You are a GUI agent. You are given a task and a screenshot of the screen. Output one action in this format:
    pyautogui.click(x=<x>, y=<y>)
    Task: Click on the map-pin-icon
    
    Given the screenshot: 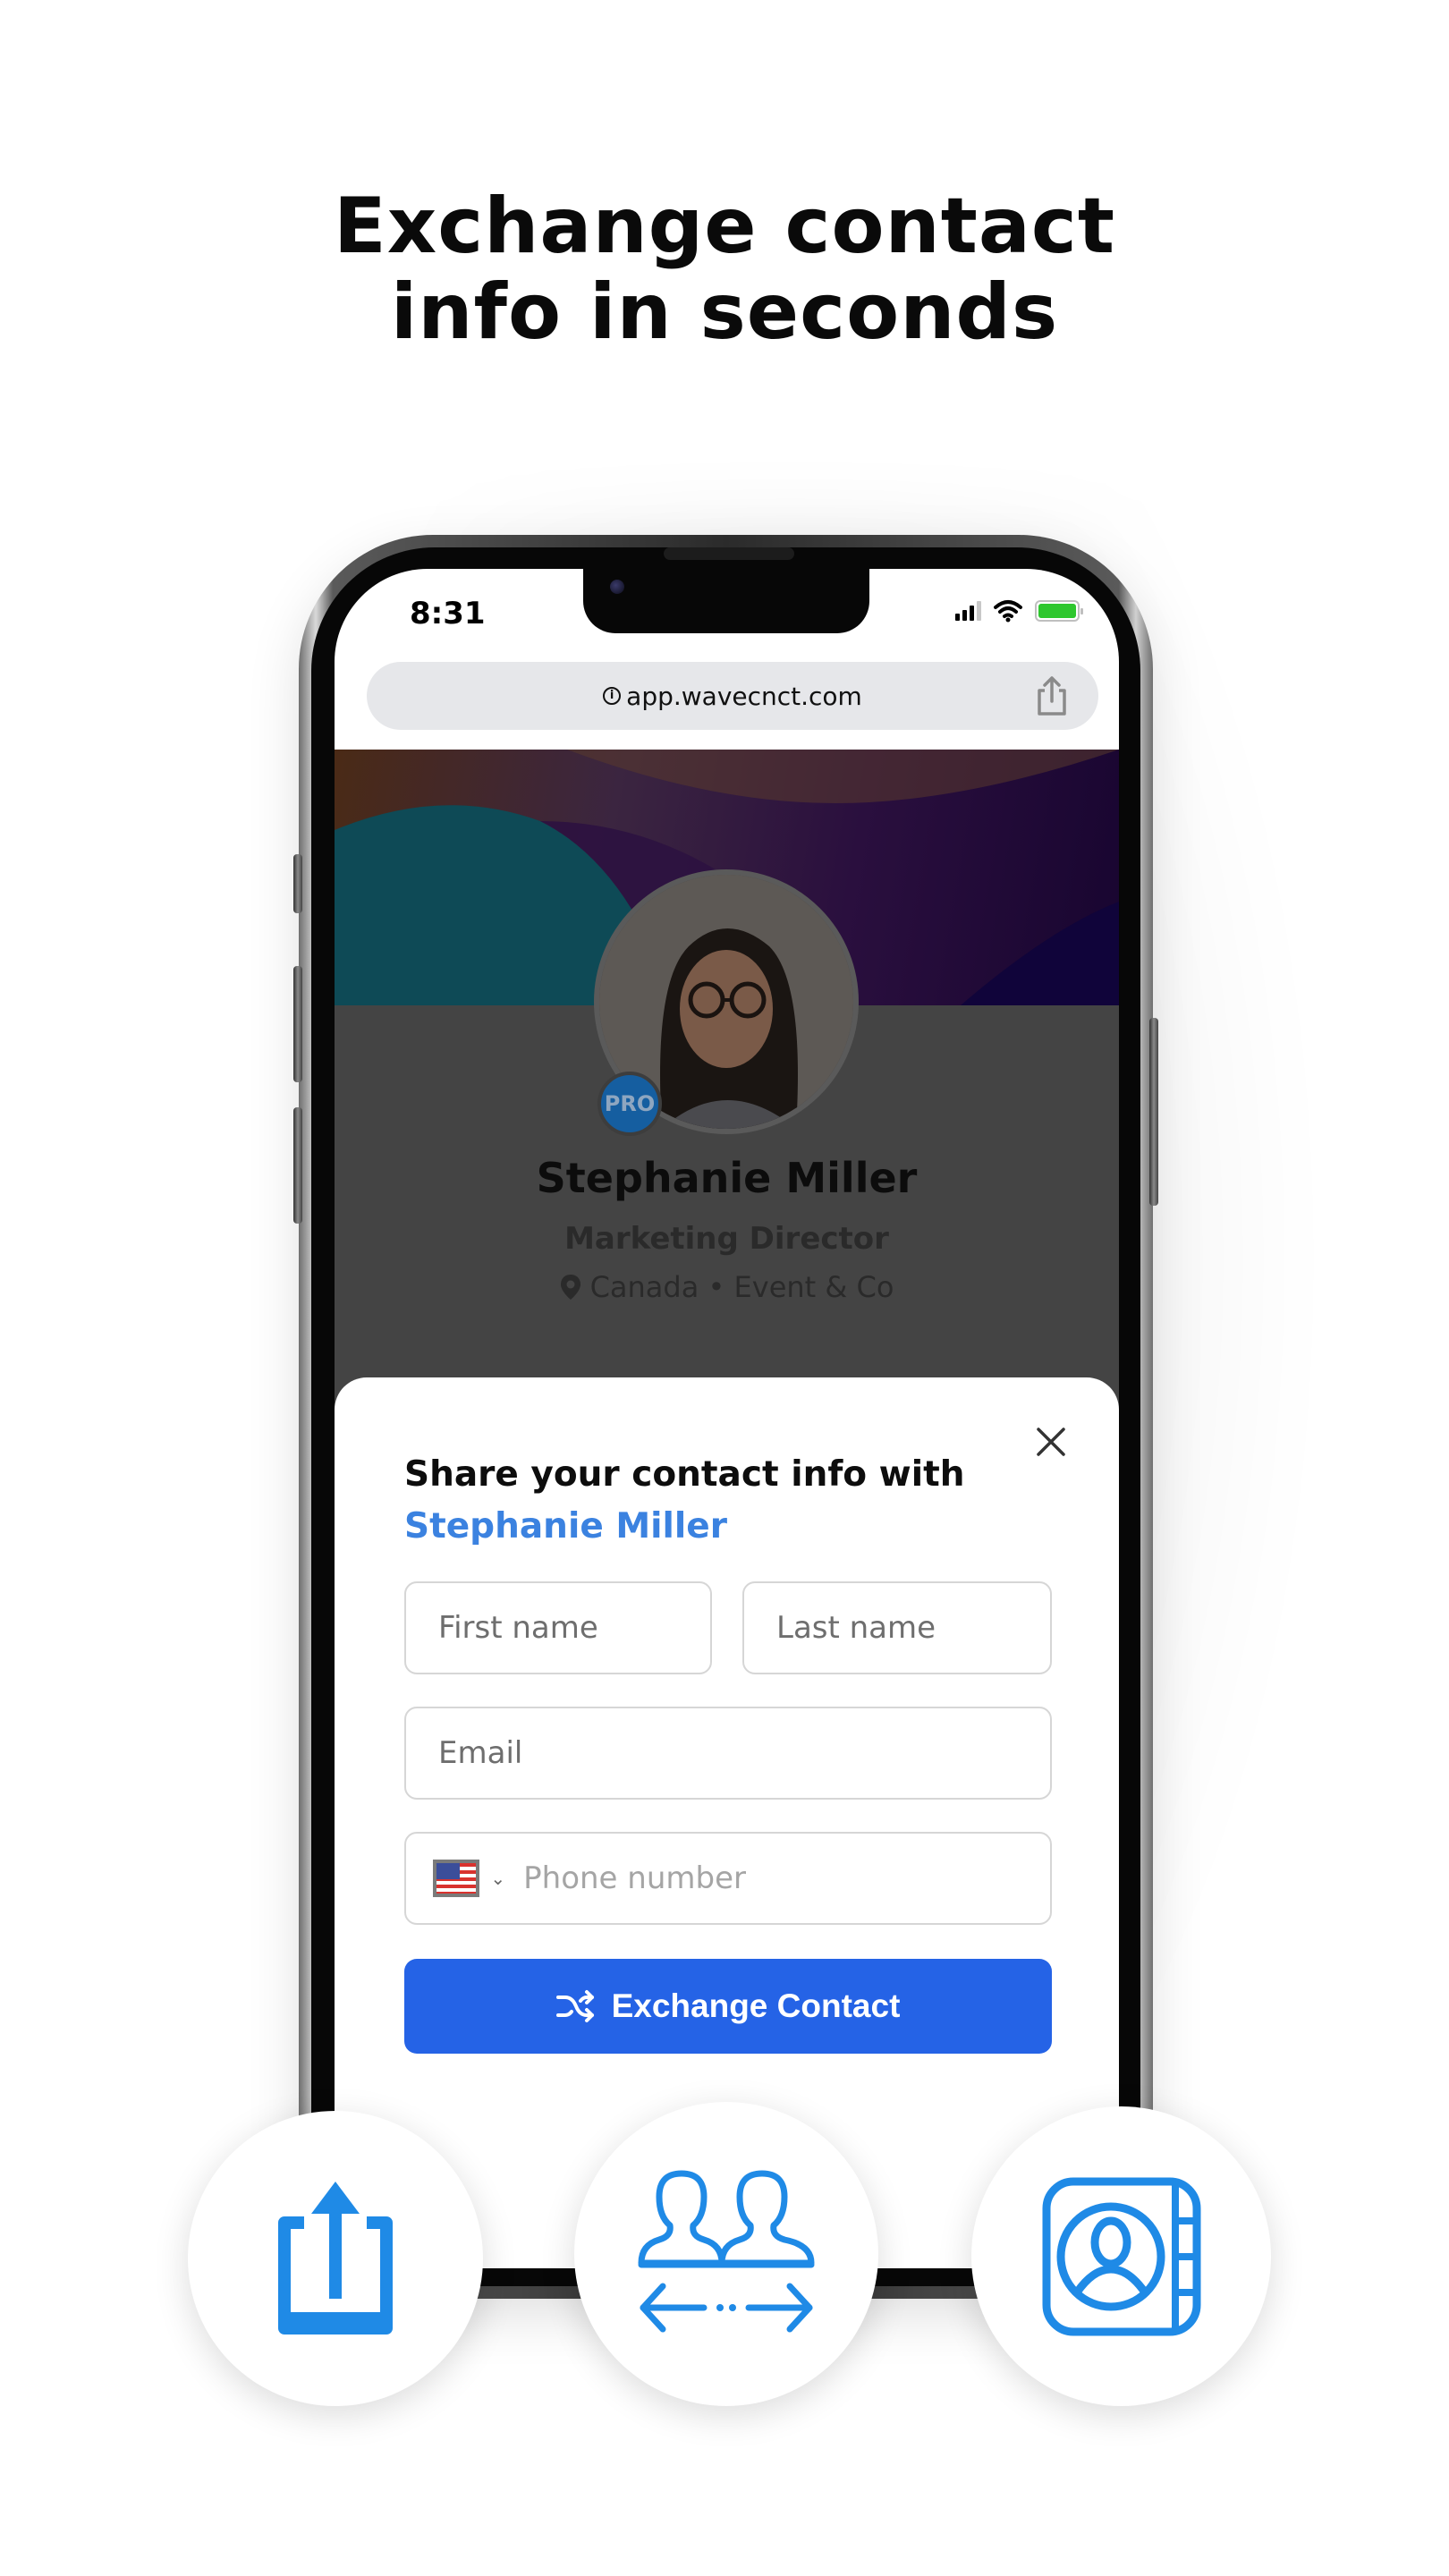 What is the action you would take?
    pyautogui.click(x=570, y=1287)
    